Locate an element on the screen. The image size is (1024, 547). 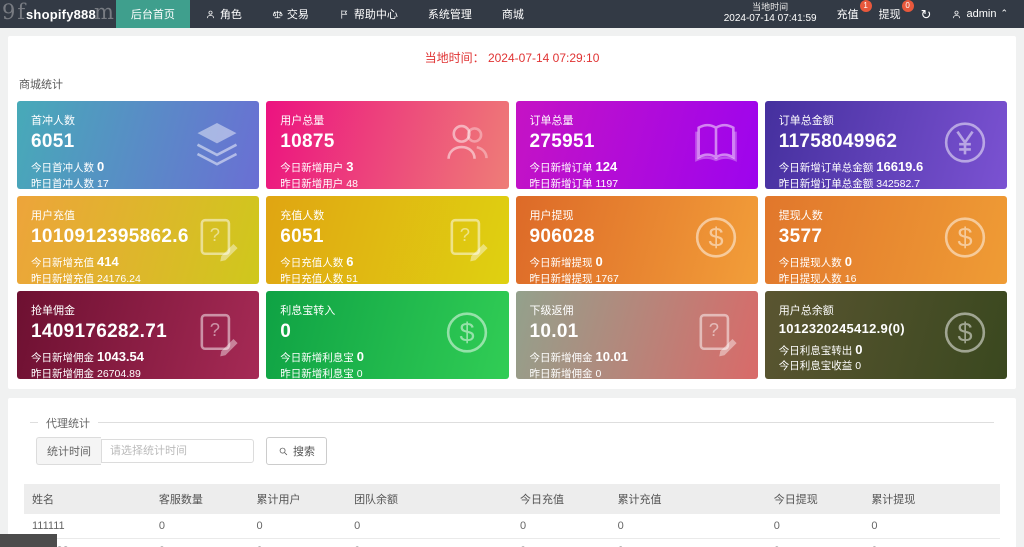
admin-menu: admin ⌃ is located at coordinates (979, 14).